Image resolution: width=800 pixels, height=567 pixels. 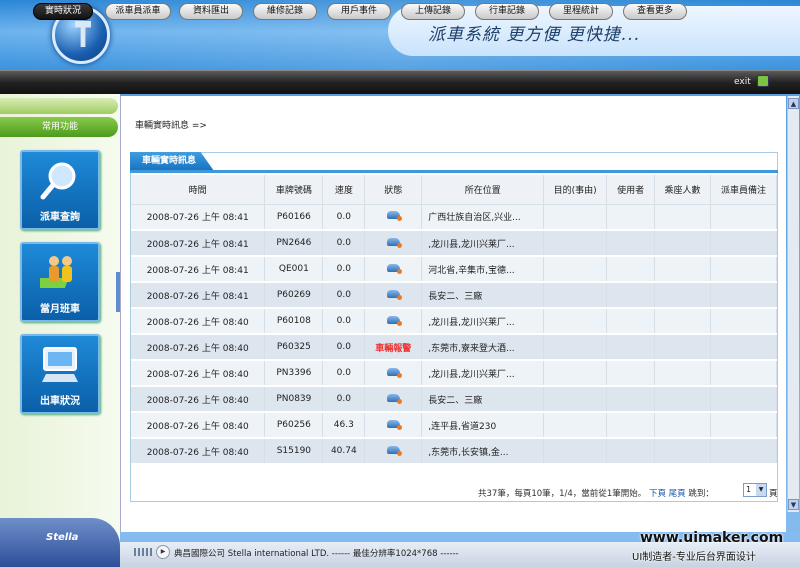 What do you see at coordinates (657, 494) in the screenshot?
I see `next-page-link: 下頁` at bounding box center [657, 494].